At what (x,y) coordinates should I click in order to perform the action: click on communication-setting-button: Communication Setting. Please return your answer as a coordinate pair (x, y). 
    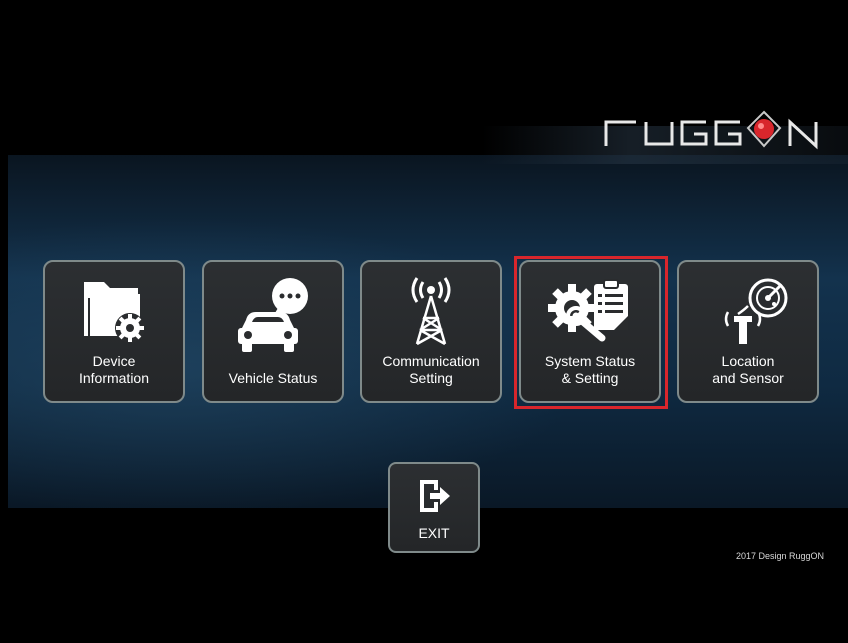
    Looking at the image, I should click on (431, 331).